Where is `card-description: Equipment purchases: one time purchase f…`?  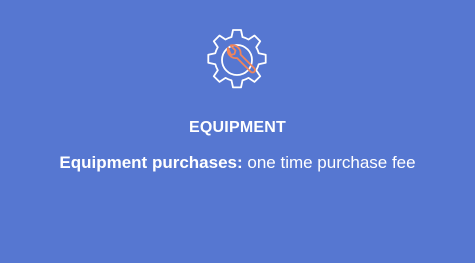
card-description: Equipment purchases: one time purchase f… is located at coordinates (237, 163).